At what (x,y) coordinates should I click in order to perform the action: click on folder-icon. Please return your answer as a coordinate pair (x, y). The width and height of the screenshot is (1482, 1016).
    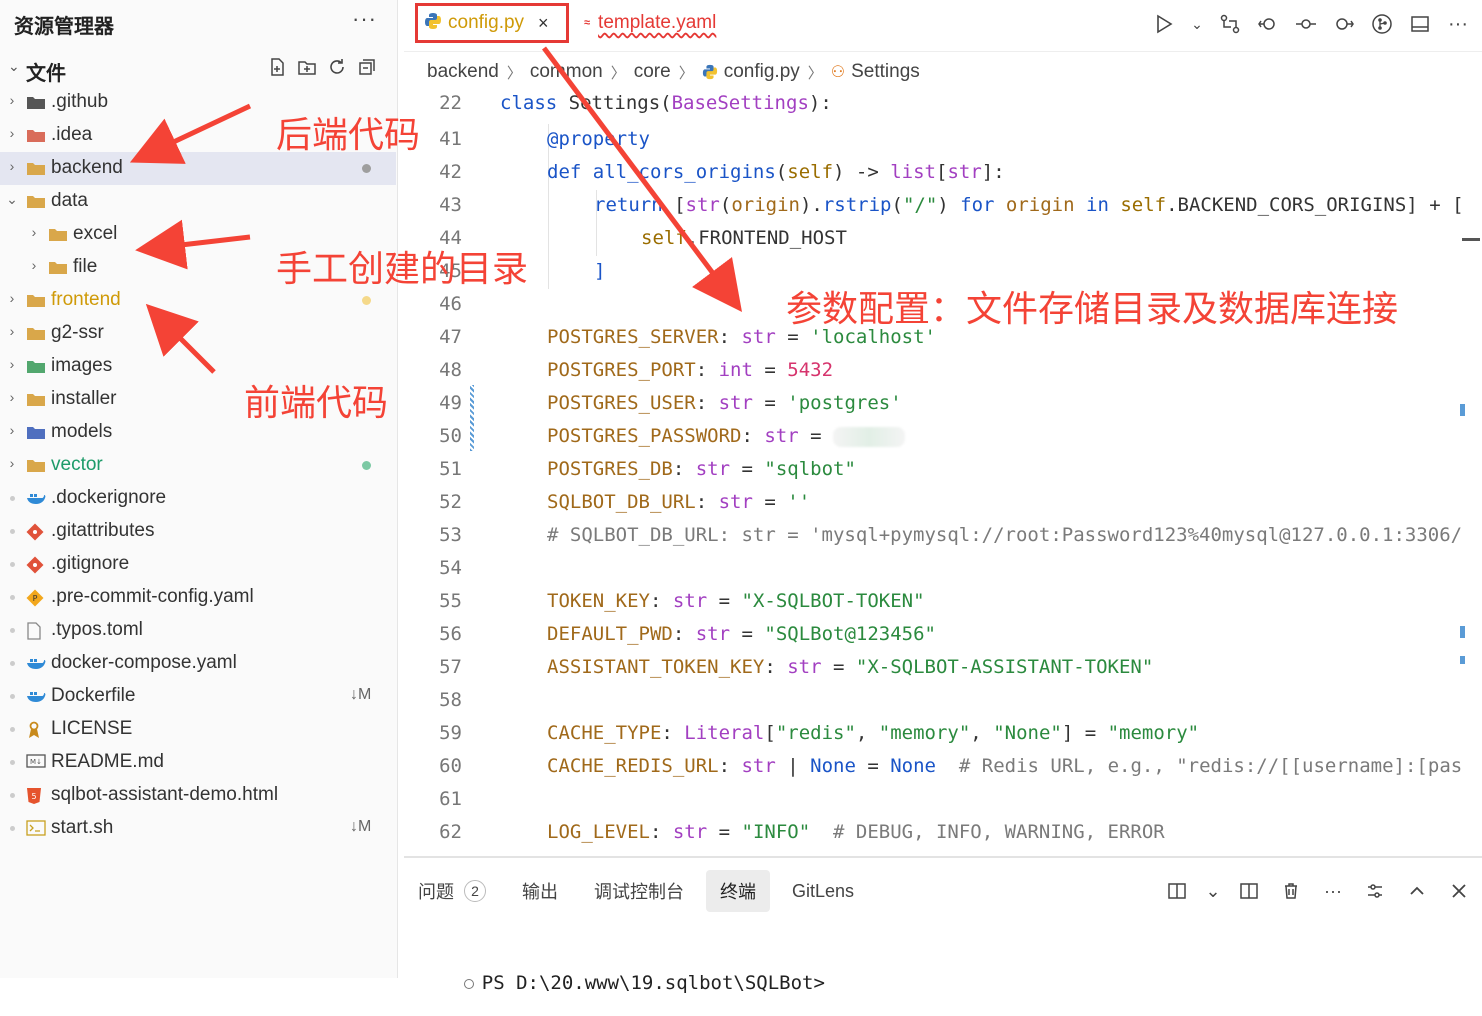
    Looking at the image, I should click on (35, 432).